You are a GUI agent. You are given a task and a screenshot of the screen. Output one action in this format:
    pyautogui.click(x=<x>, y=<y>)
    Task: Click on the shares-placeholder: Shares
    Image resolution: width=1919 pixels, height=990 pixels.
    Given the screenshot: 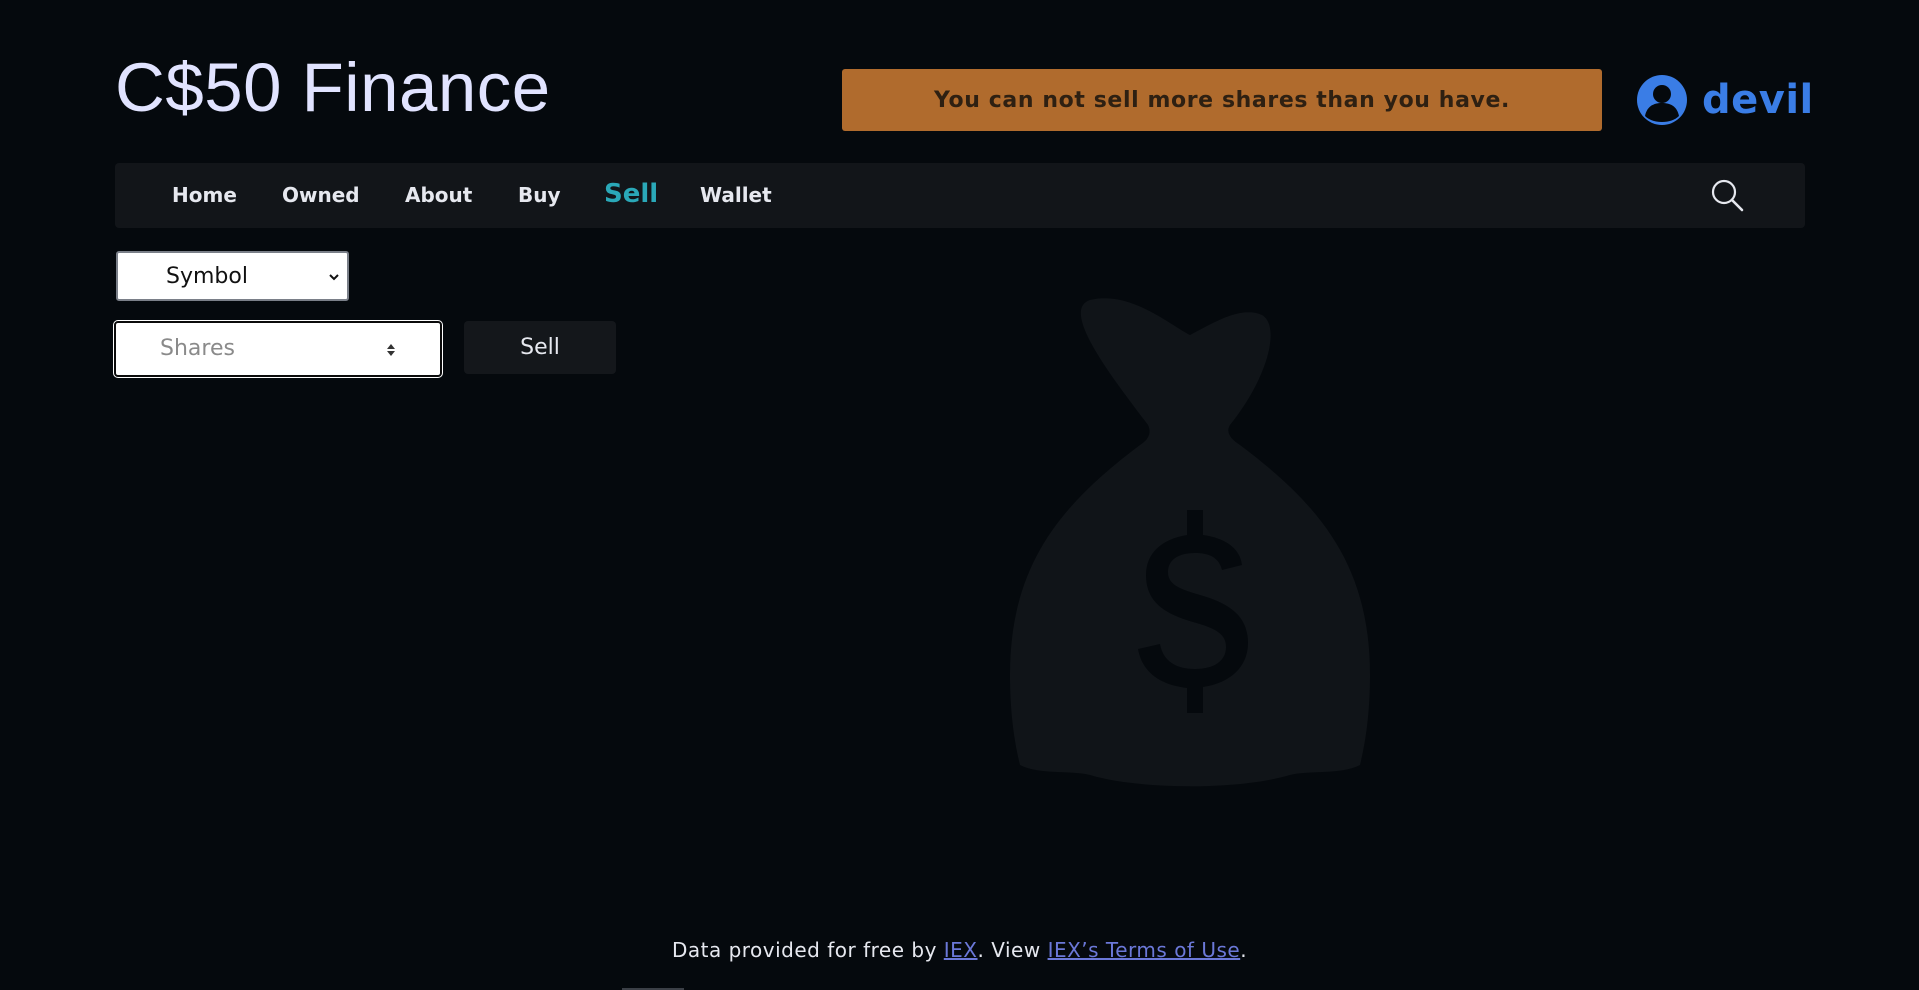 What is the action you would take?
    pyautogui.click(x=197, y=348)
    